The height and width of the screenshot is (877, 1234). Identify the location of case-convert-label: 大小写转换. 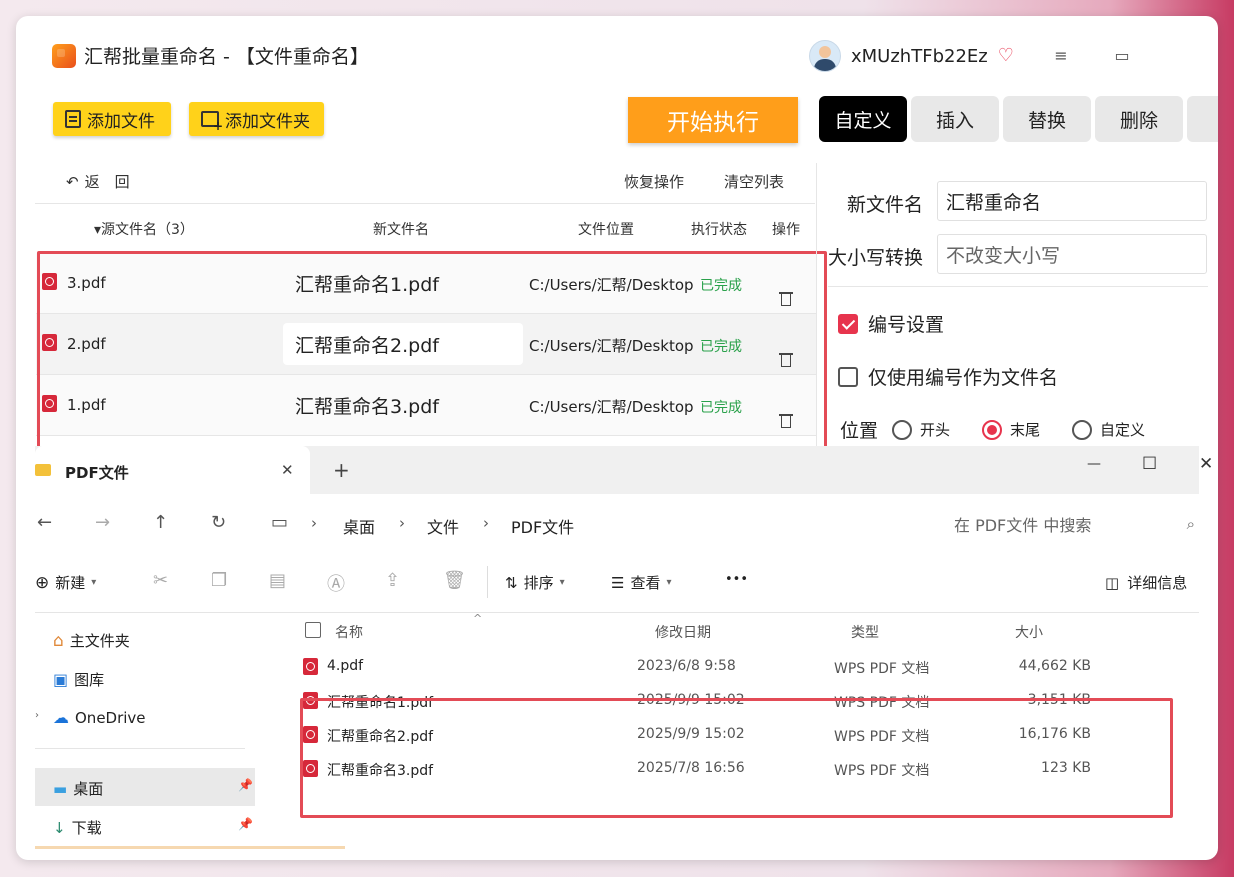
(876, 258).